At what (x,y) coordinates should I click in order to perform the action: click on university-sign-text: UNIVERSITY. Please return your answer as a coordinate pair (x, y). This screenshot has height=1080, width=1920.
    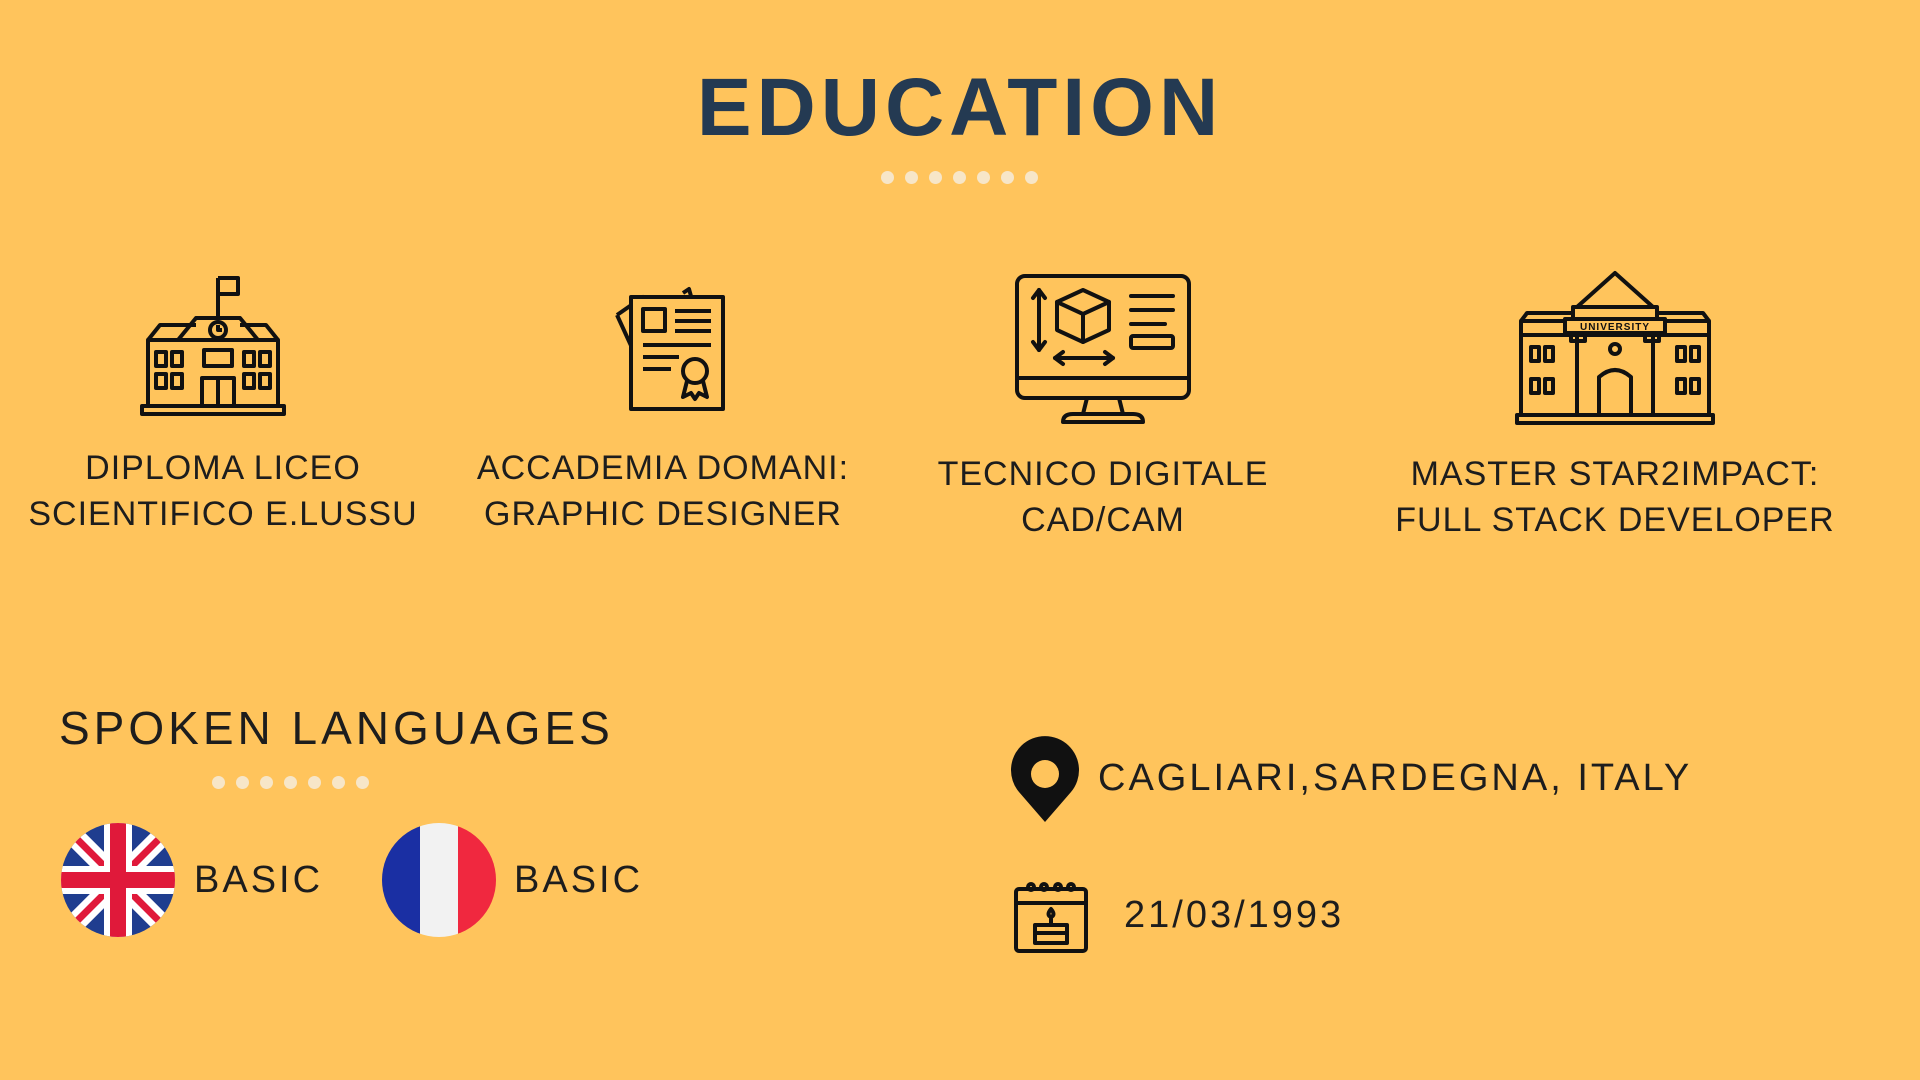
    Looking at the image, I should click on (1615, 327).